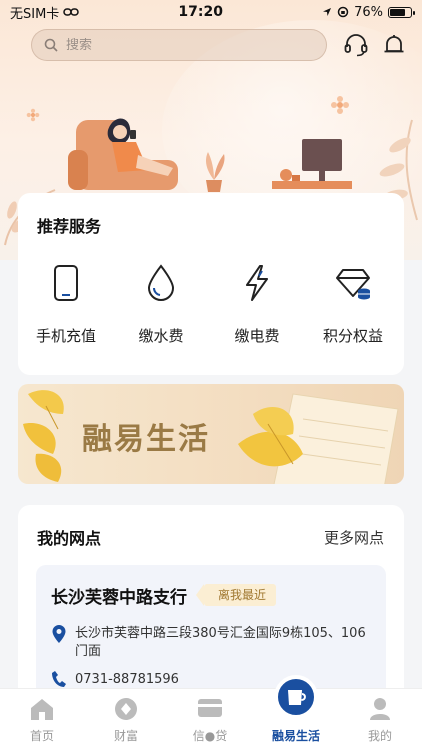 The image size is (422, 750). I want to click on branch-phone-row: 0731-88781596, so click(115, 679).